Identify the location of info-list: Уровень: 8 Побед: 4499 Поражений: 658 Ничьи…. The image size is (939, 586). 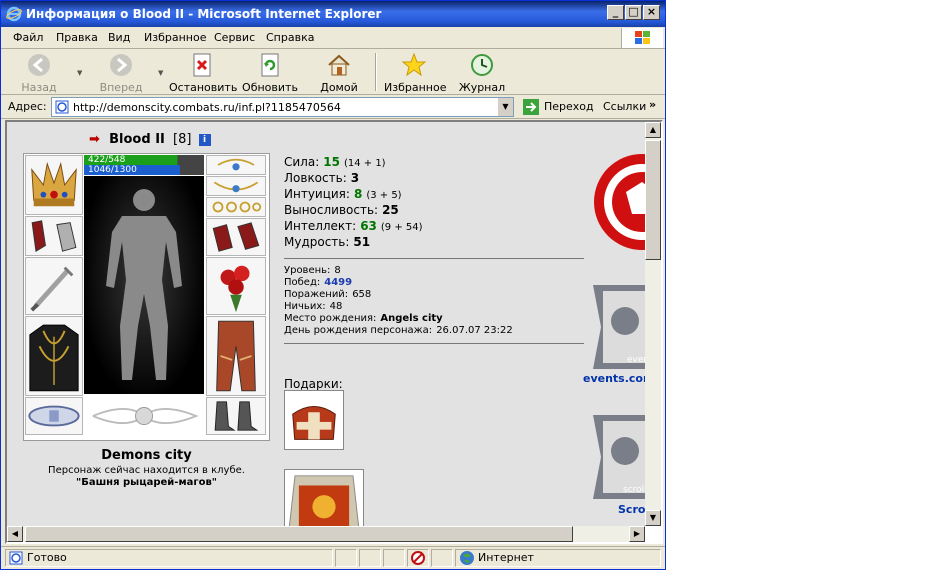
(434, 301).